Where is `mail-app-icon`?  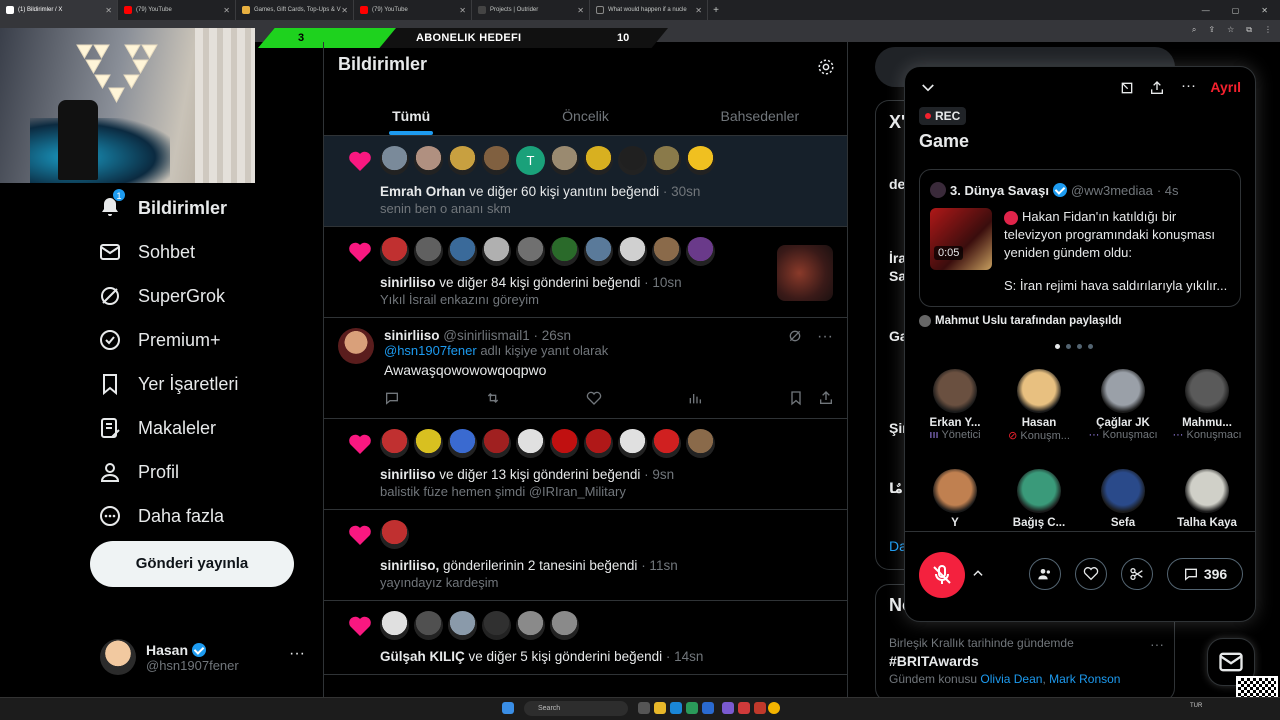 mail-app-icon is located at coordinates (708, 708).